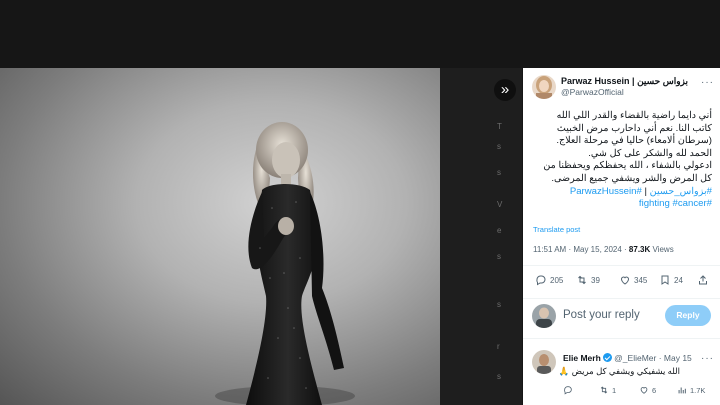 This screenshot has height=405, width=720. What do you see at coordinates (681, 191) in the screenshot?
I see `hashtag-link: #بزواس_حسين` at bounding box center [681, 191].